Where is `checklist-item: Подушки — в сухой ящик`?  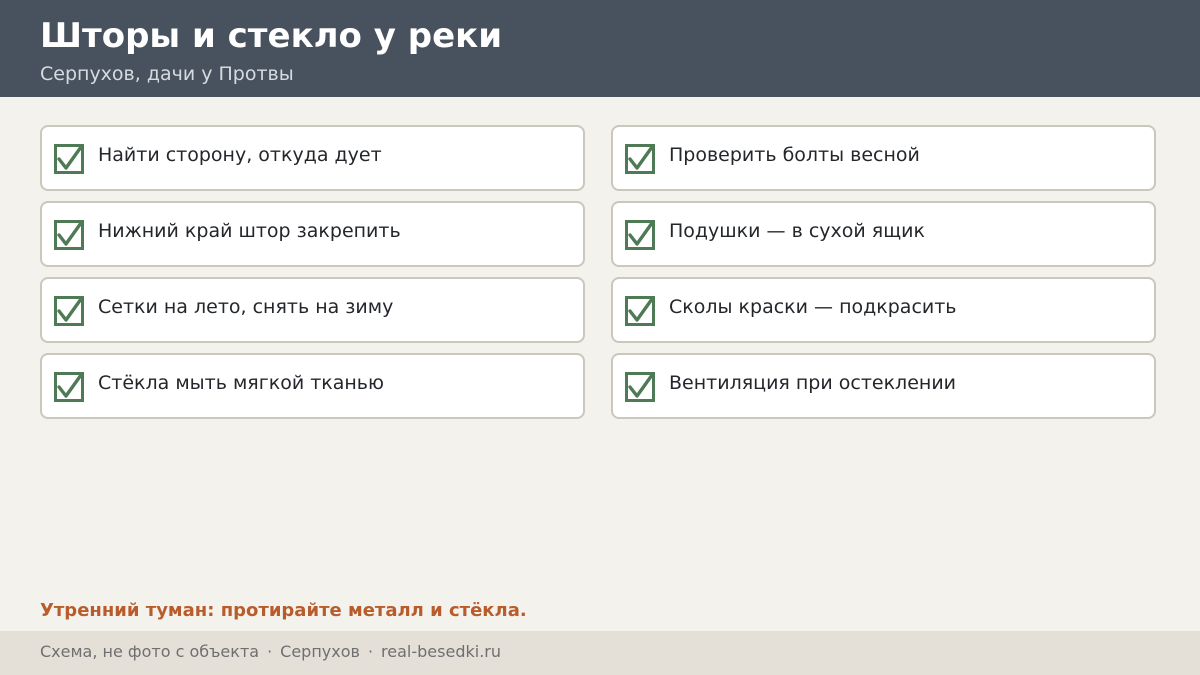 checklist-item: Подушки — в сухой ящик is located at coordinates (883, 234).